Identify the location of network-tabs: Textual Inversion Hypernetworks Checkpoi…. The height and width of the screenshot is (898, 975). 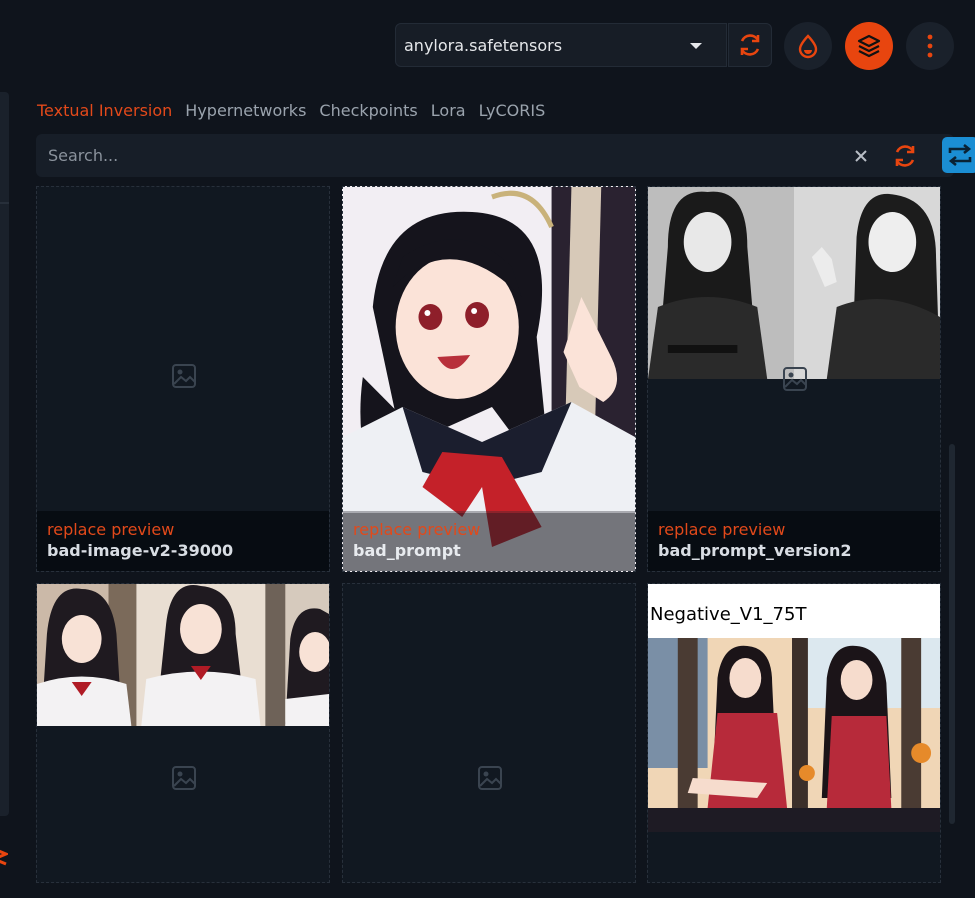
(297, 110).